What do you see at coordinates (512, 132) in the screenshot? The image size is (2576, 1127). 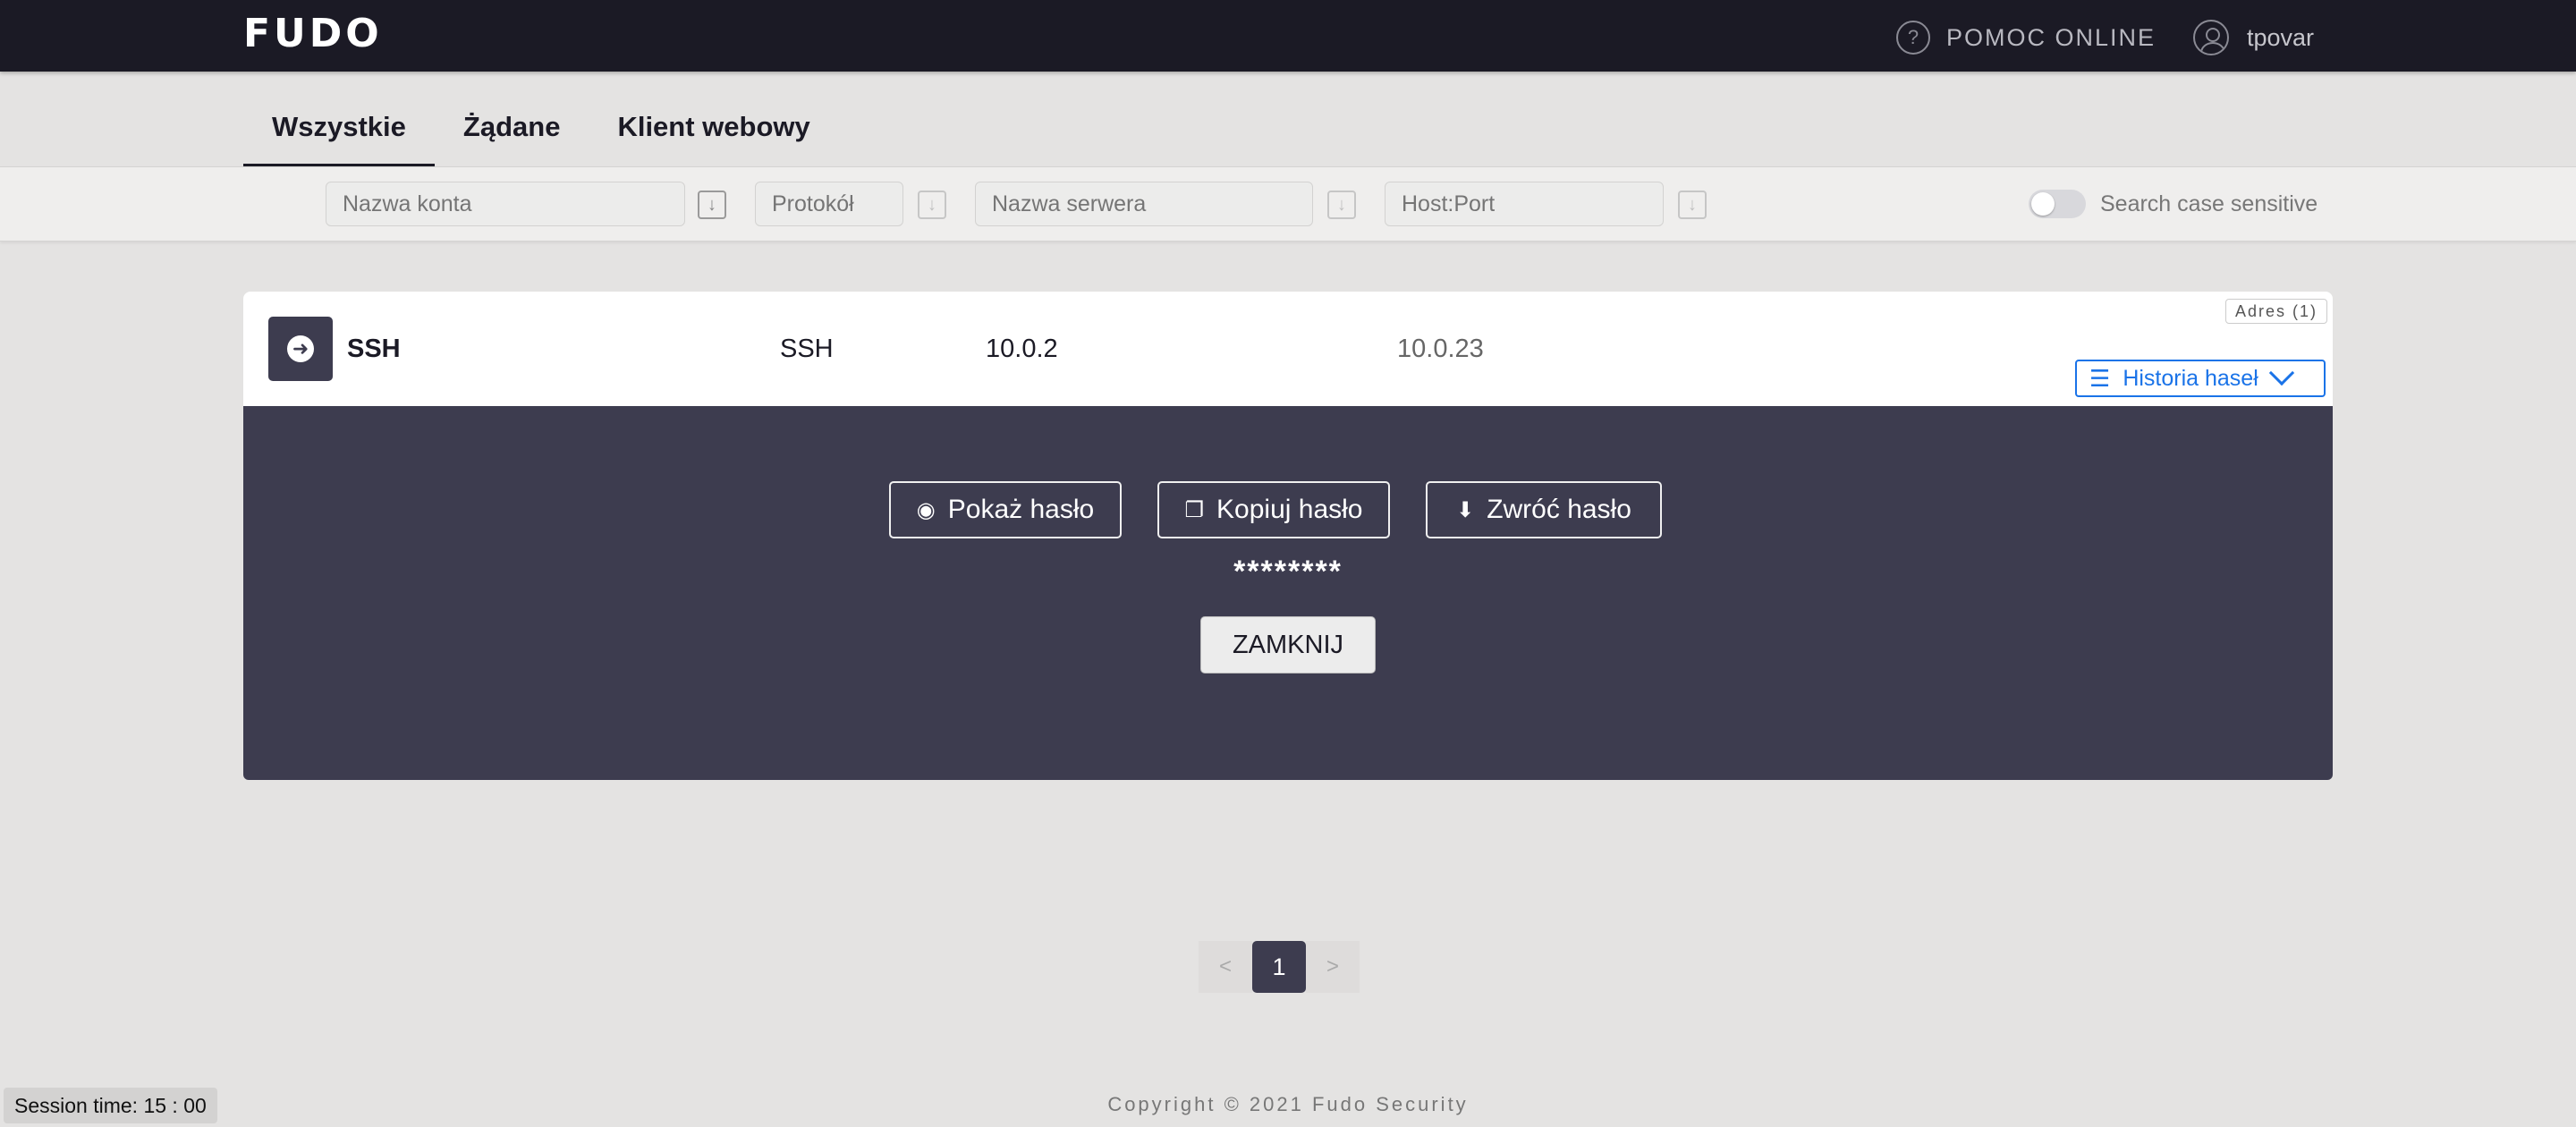 I see `tab-zadane: Żądane` at bounding box center [512, 132].